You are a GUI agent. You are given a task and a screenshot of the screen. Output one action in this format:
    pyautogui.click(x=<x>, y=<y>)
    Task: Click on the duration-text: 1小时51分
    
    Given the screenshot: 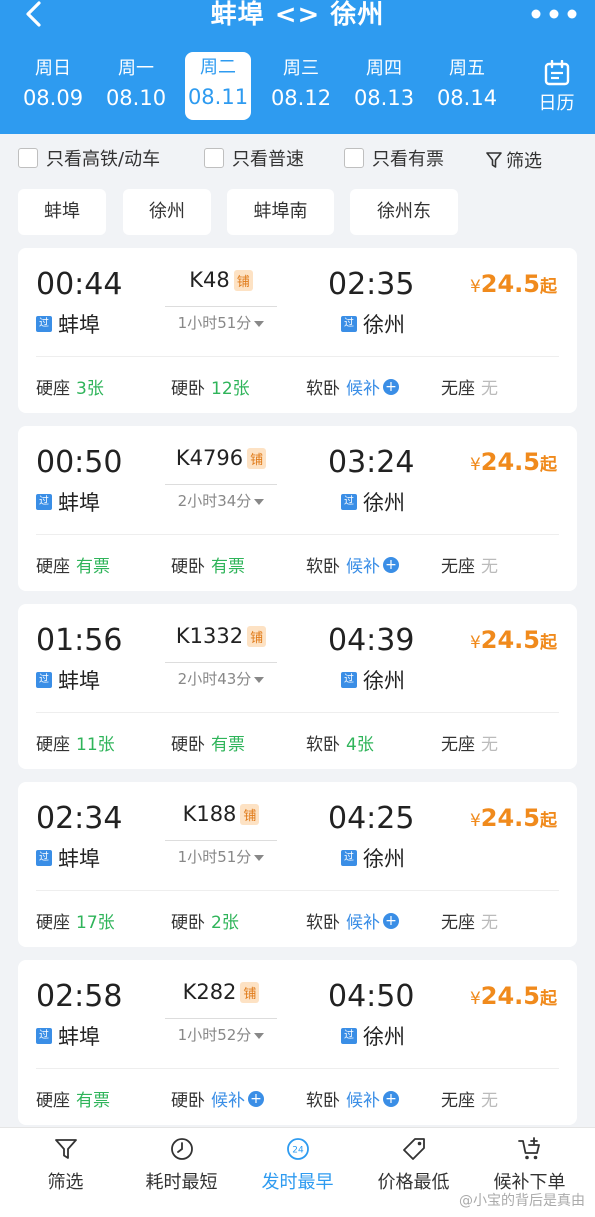 What is the action you would take?
    pyautogui.click(x=214, y=857)
    